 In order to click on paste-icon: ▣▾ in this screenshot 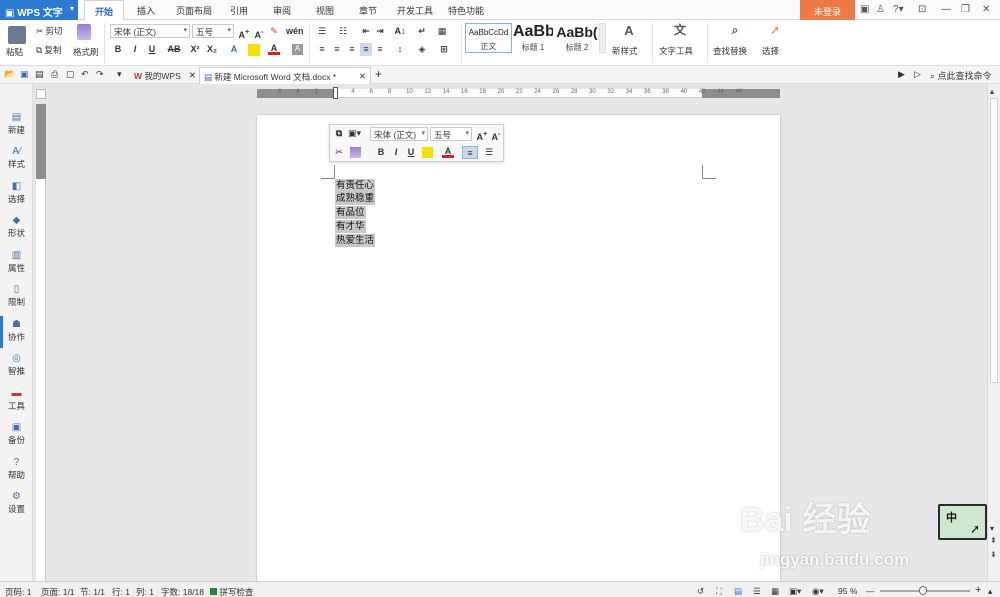, I will do `click(354, 133)`.